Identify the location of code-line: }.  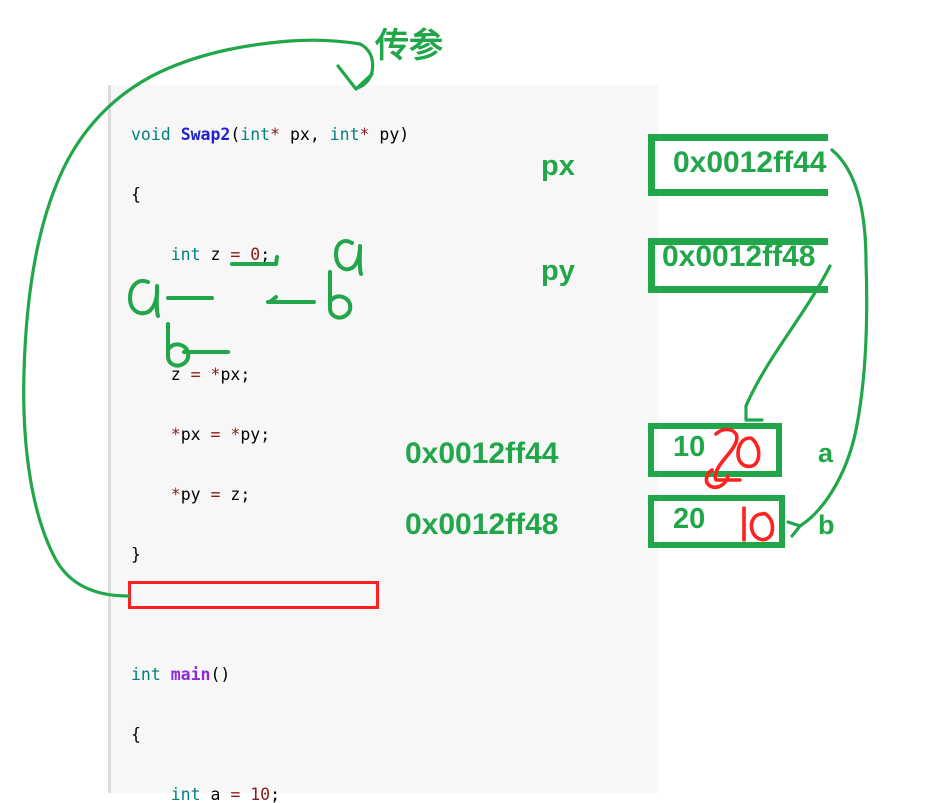
(136, 554).